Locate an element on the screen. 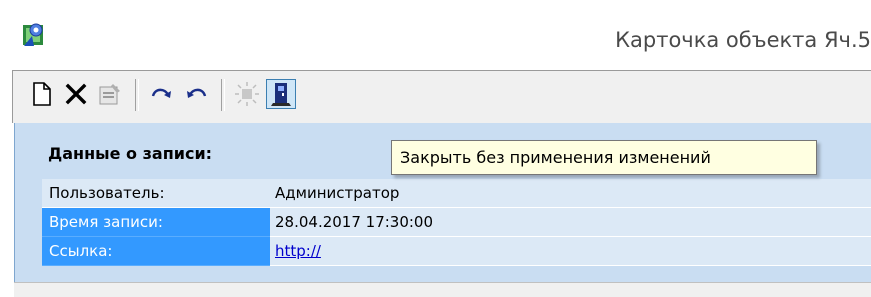  delete-icon is located at coordinates (76, 94).